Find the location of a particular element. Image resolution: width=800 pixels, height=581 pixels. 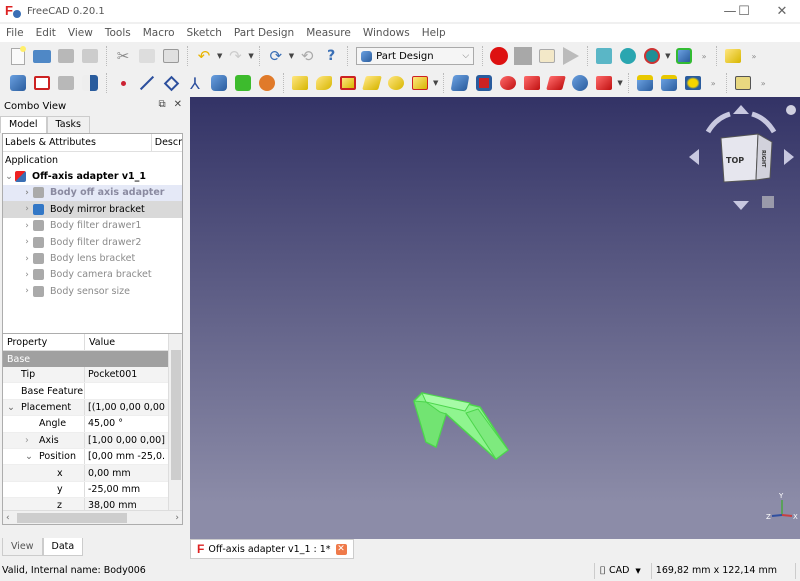

coordinate-system-icon: ⅄ is located at coordinates (195, 83).